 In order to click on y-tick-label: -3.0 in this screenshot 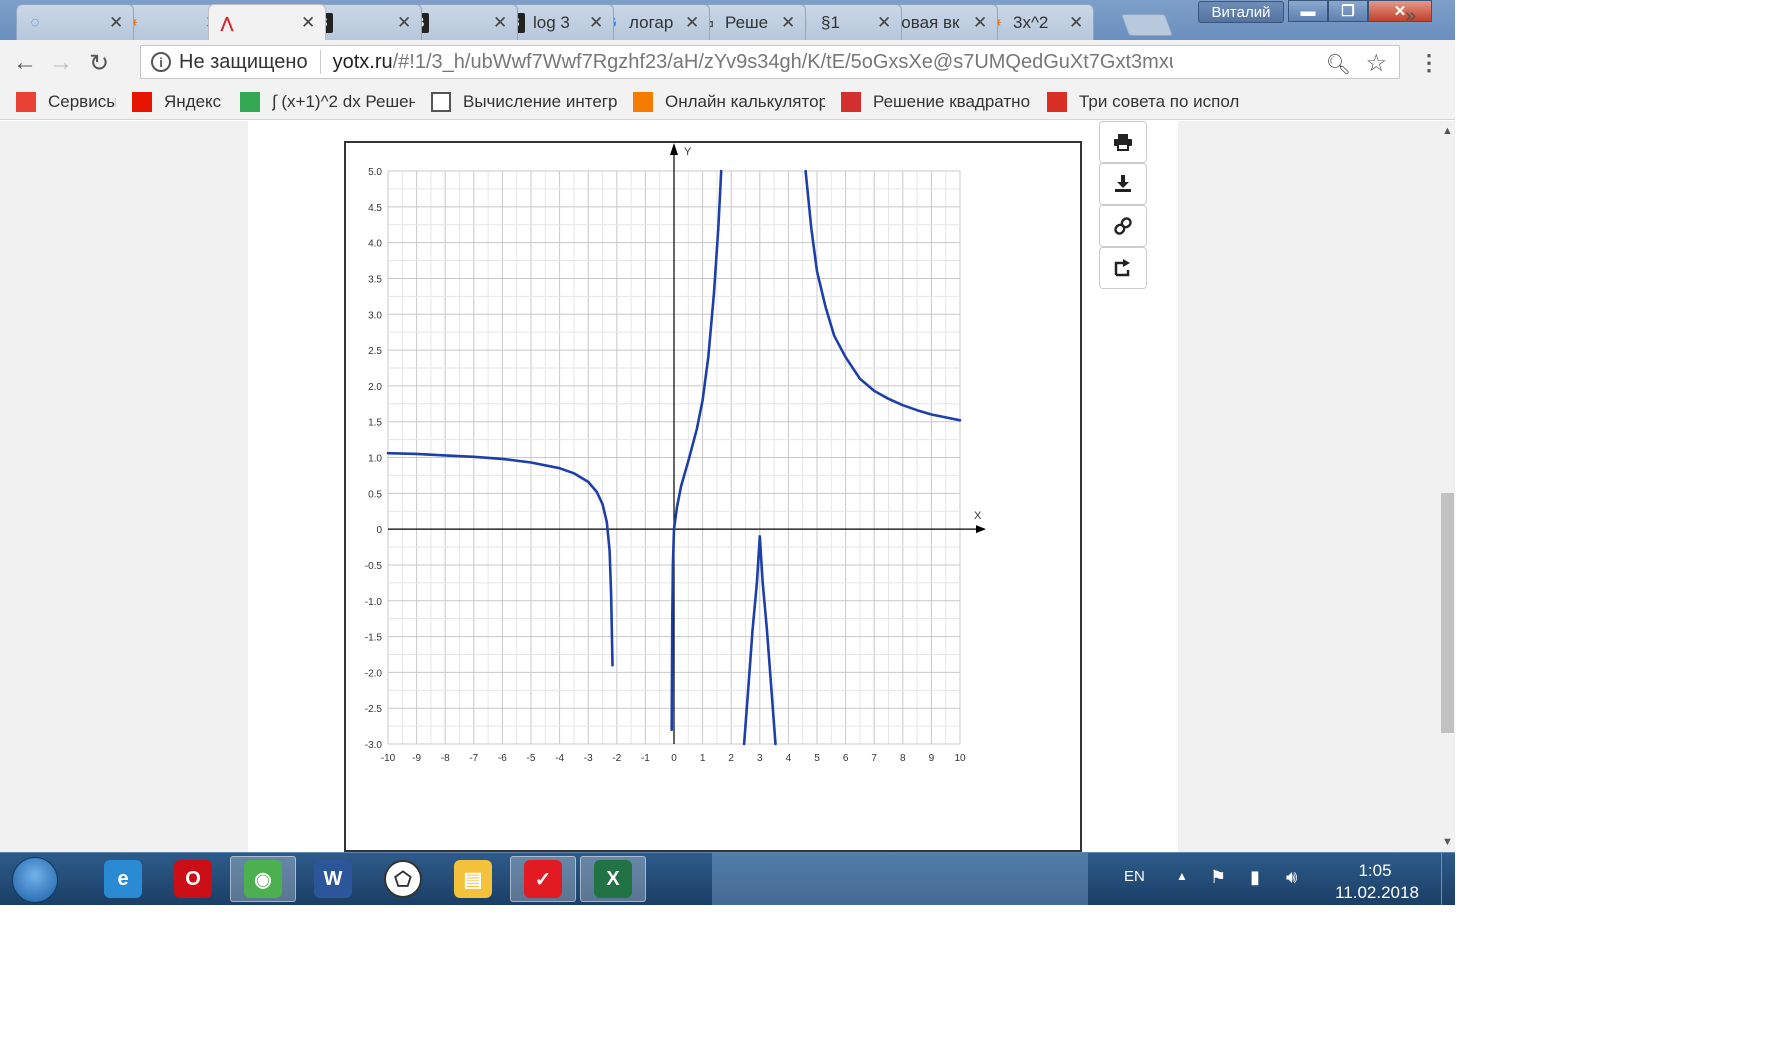, I will do `click(374, 745)`.